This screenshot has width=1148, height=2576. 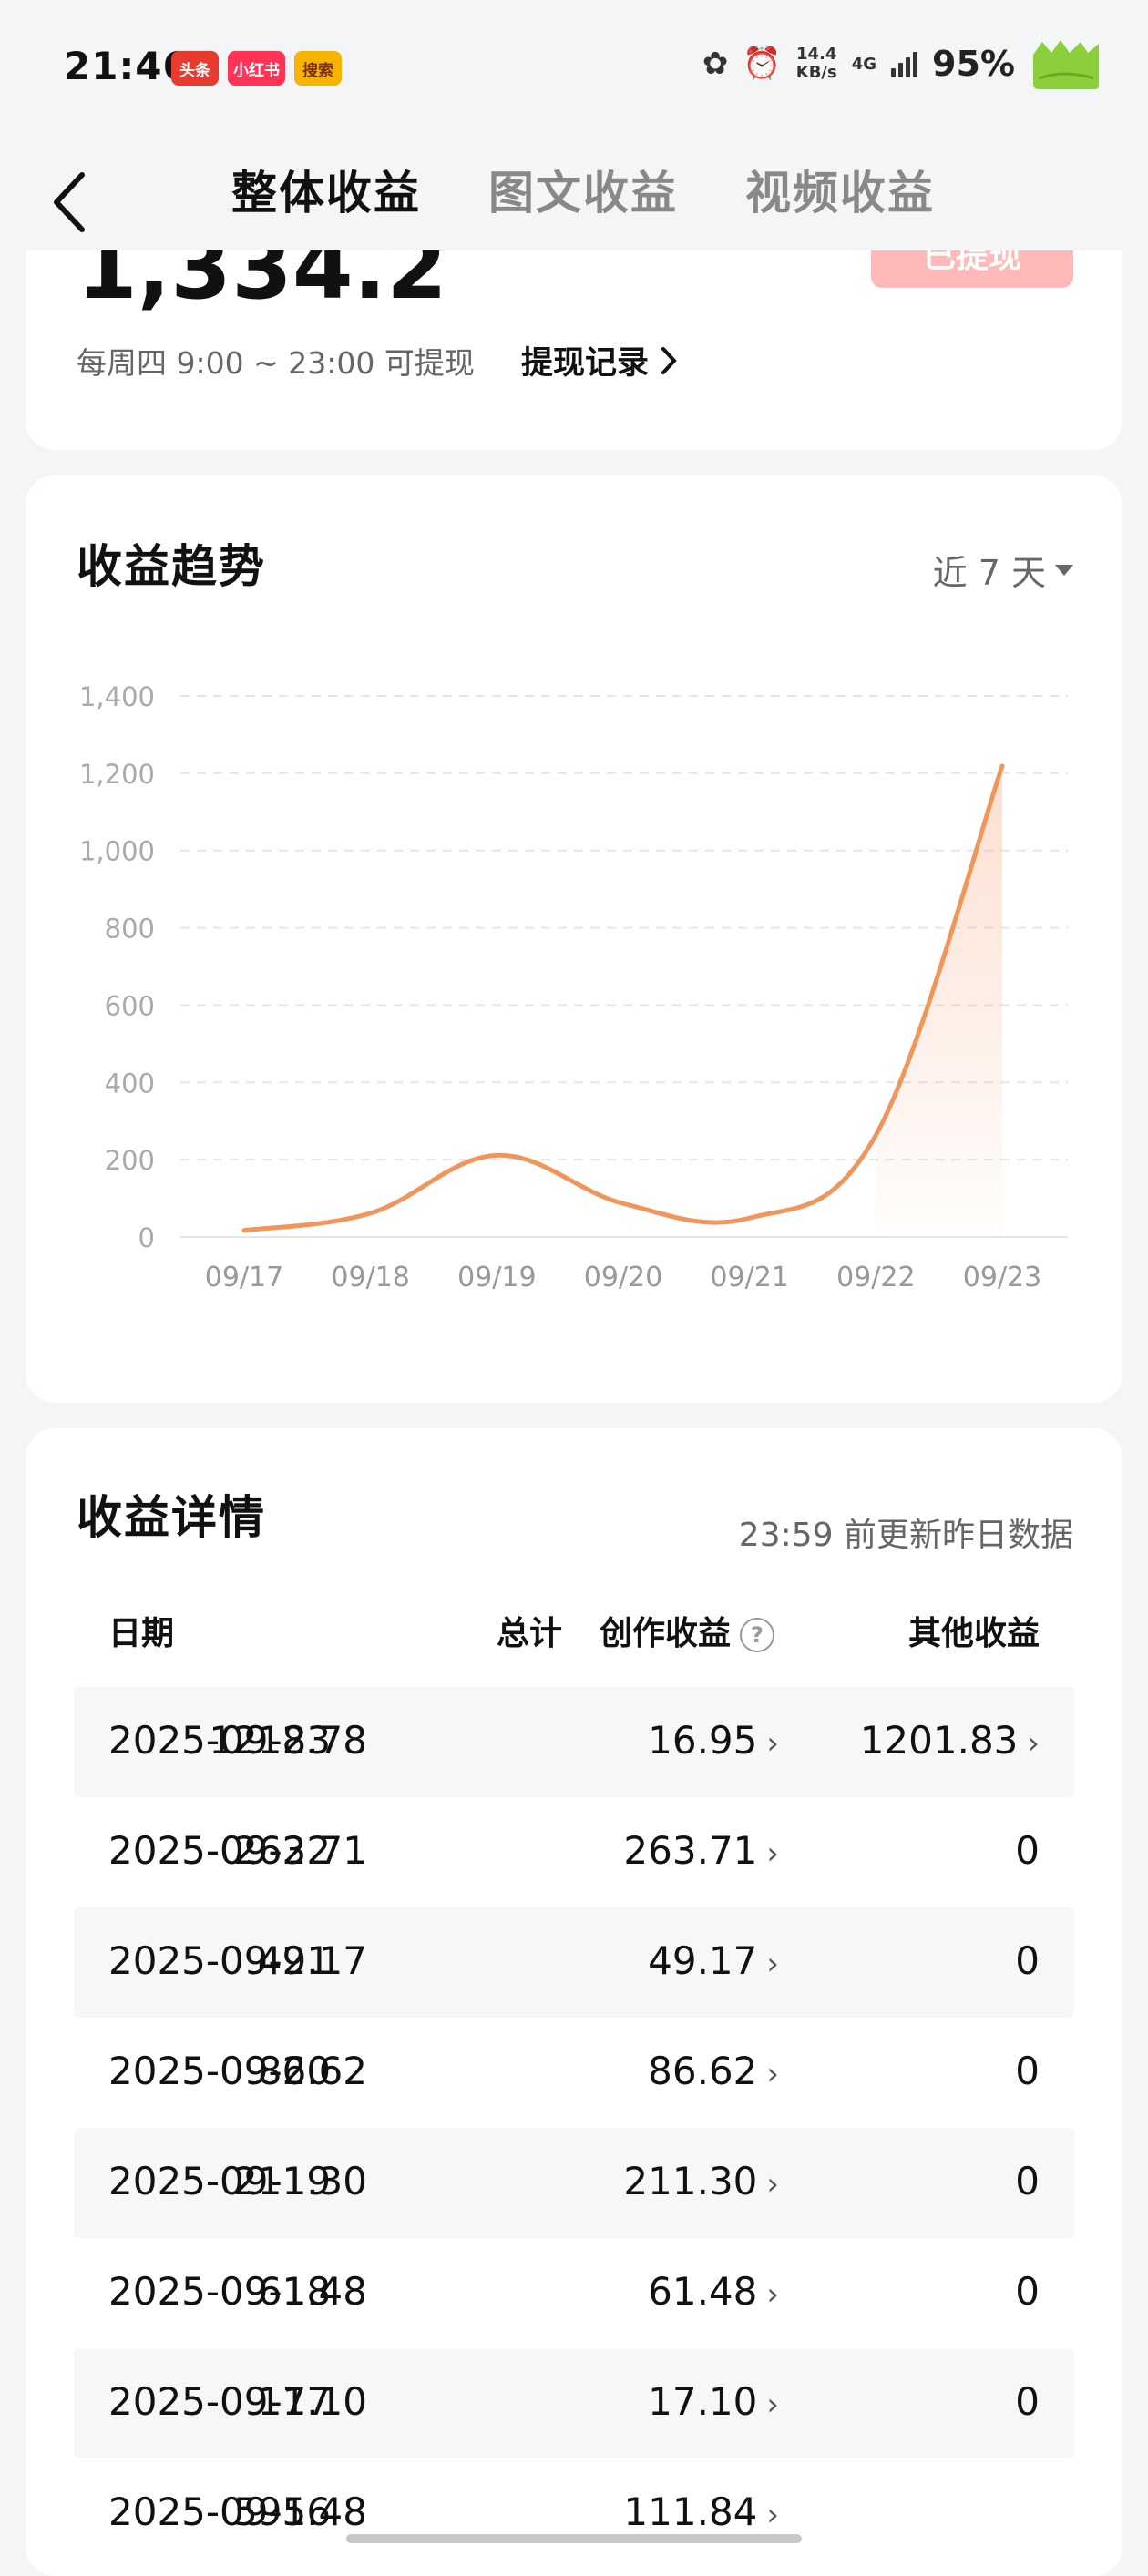 What do you see at coordinates (713, 1740) in the screenshot?
I see `row-creation-income: 16.95 ›` at bounding box center [713, 1740].